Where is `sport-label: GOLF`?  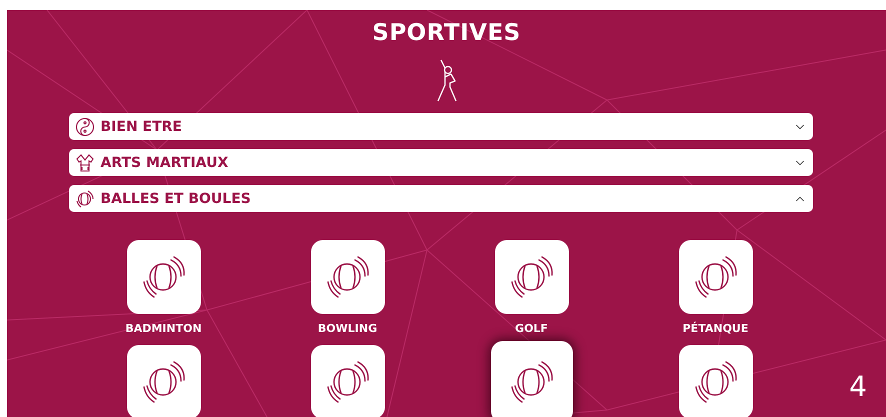
sport-label: GOLF is located at coordinates (531, 328).